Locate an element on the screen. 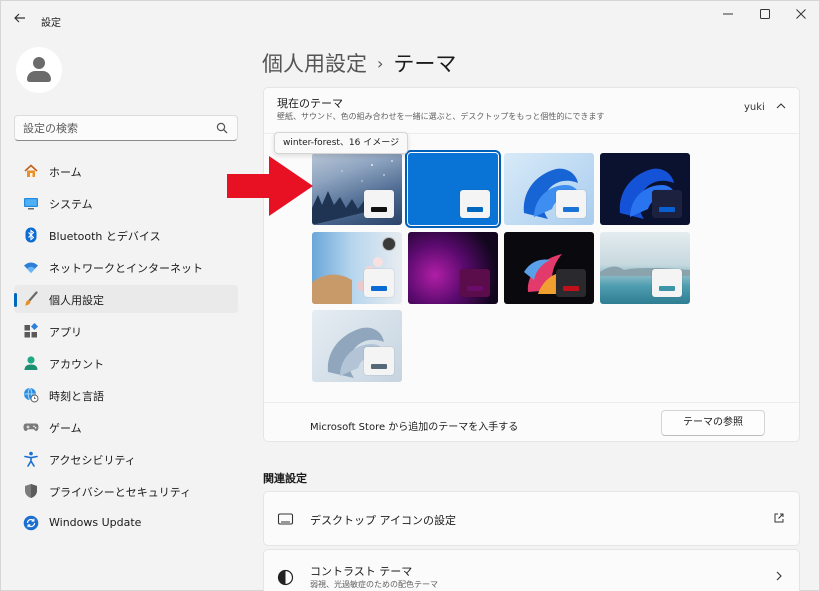 The width and height of the screenshot is (820, 591). page-title: テーマ is located at coordinates (425, 64).